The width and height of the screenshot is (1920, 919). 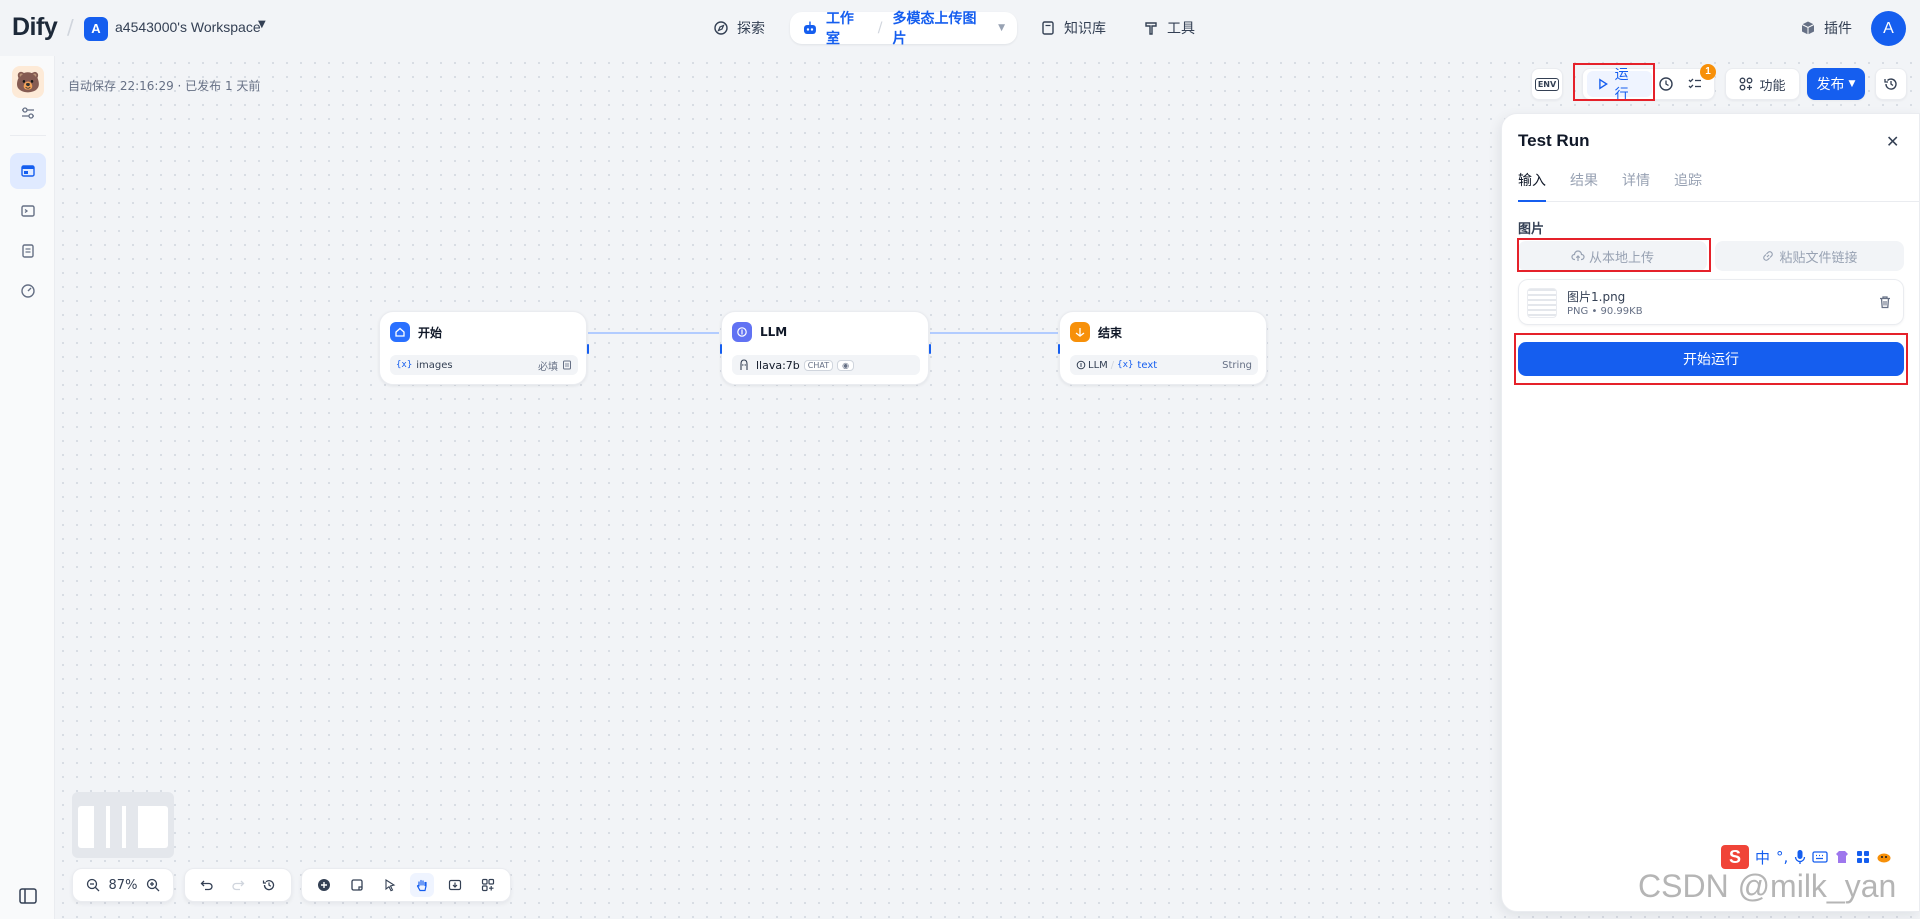 I want to click on change-history-button, so click(x=269, y=885).